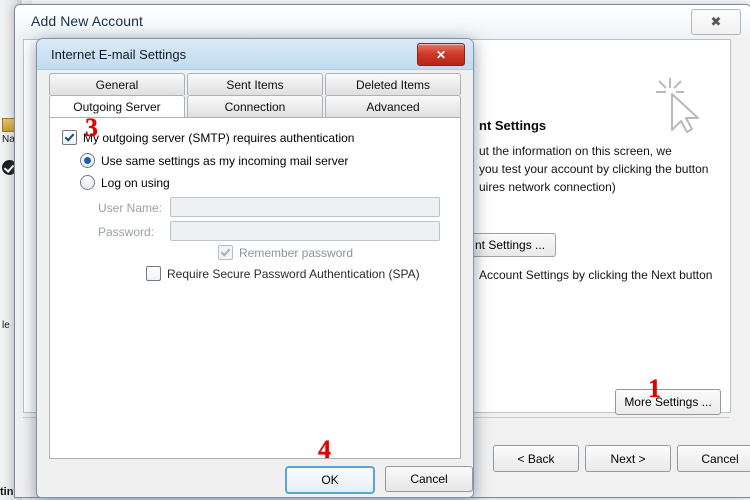 The image size is (750, 500). What do you see at coordinates (255, 480) in the screenshot?
I see `inner-dialog-footer: OK Cancel` at bounding box center [255, 480].